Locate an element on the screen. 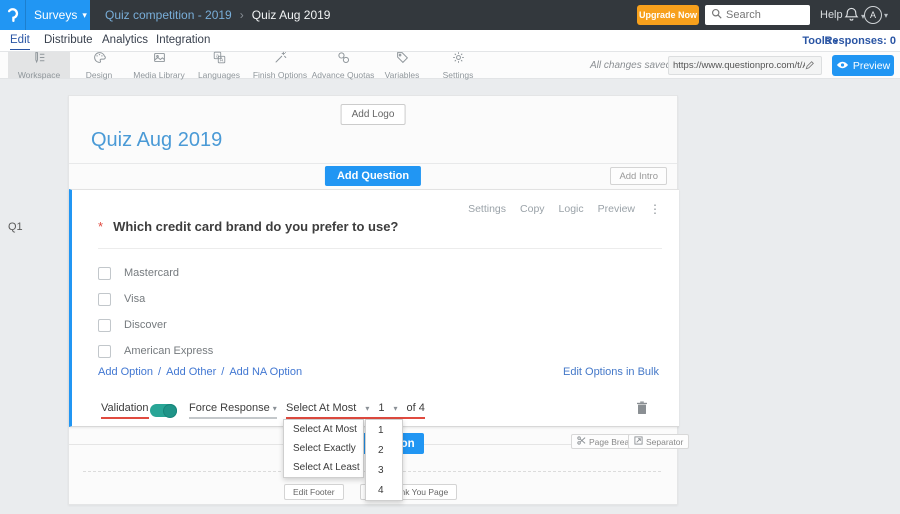 The height and width of the screenshot is (514, 900). separator-icon is located at coordinates (638, 441).